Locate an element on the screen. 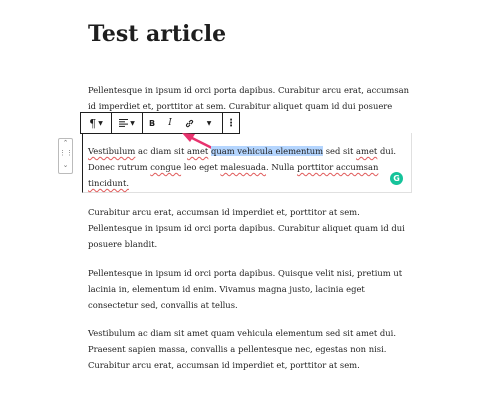 Image resolution: width=494 pixels, height=400 pixels. italic-button: I is located at coordinates (170, 123).